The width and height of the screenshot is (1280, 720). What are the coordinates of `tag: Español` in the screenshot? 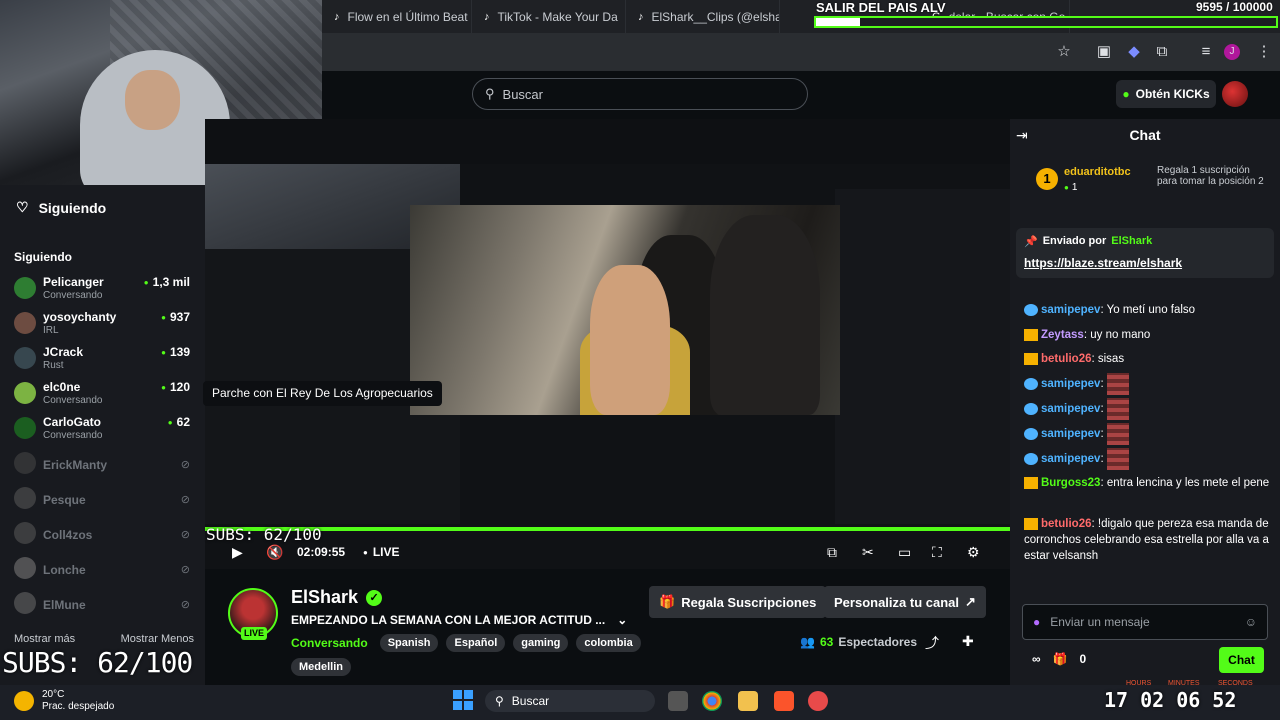 It's located at (476, 643).